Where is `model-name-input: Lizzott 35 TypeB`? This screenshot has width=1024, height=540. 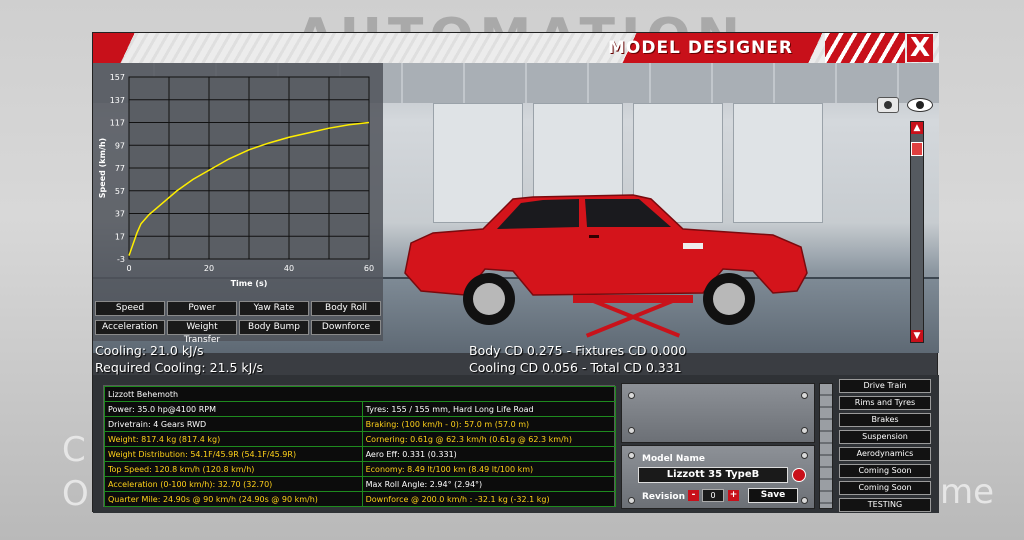
model-name-input: Lizzott 35 TypeB is located at coordinates (713, 475).